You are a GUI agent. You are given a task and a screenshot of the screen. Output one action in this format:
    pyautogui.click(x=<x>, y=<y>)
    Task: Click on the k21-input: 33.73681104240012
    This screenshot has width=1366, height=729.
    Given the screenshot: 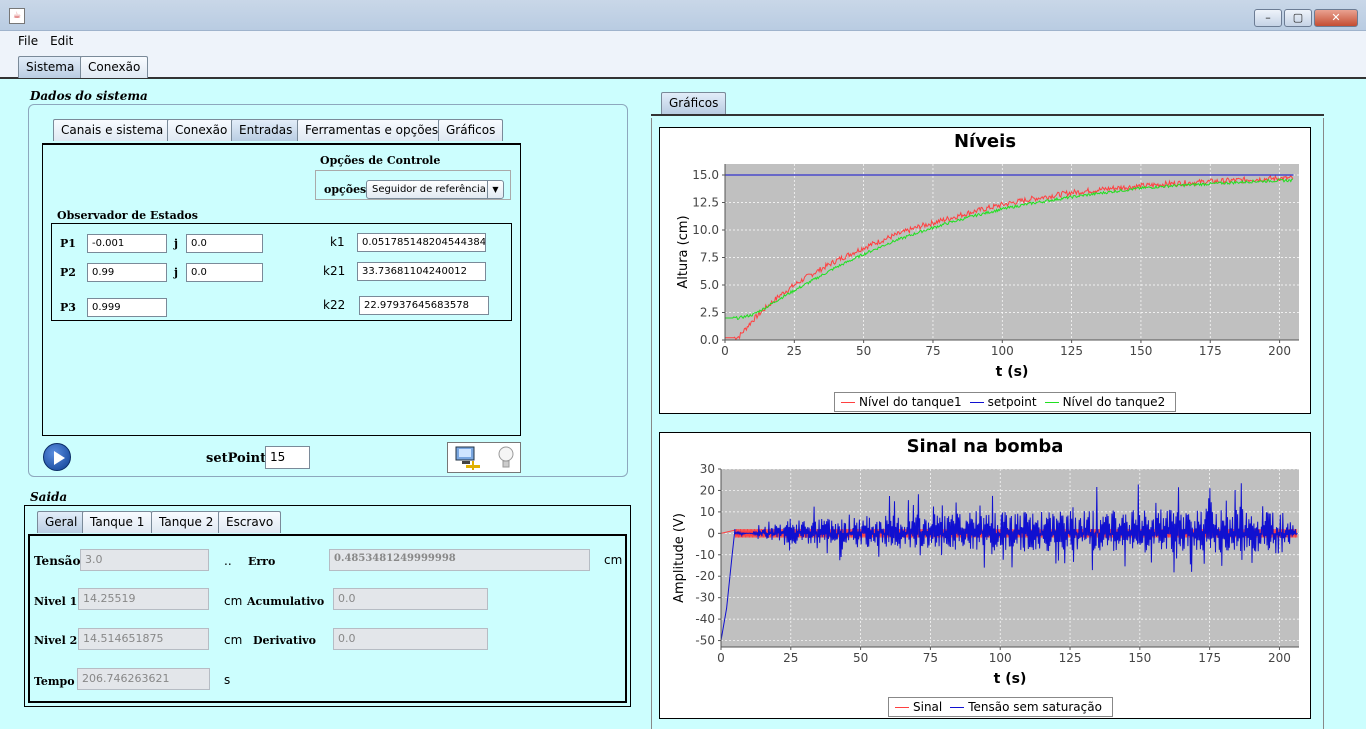 What is the action you would take?
    pyautogui.click(x=421, y=271)
    